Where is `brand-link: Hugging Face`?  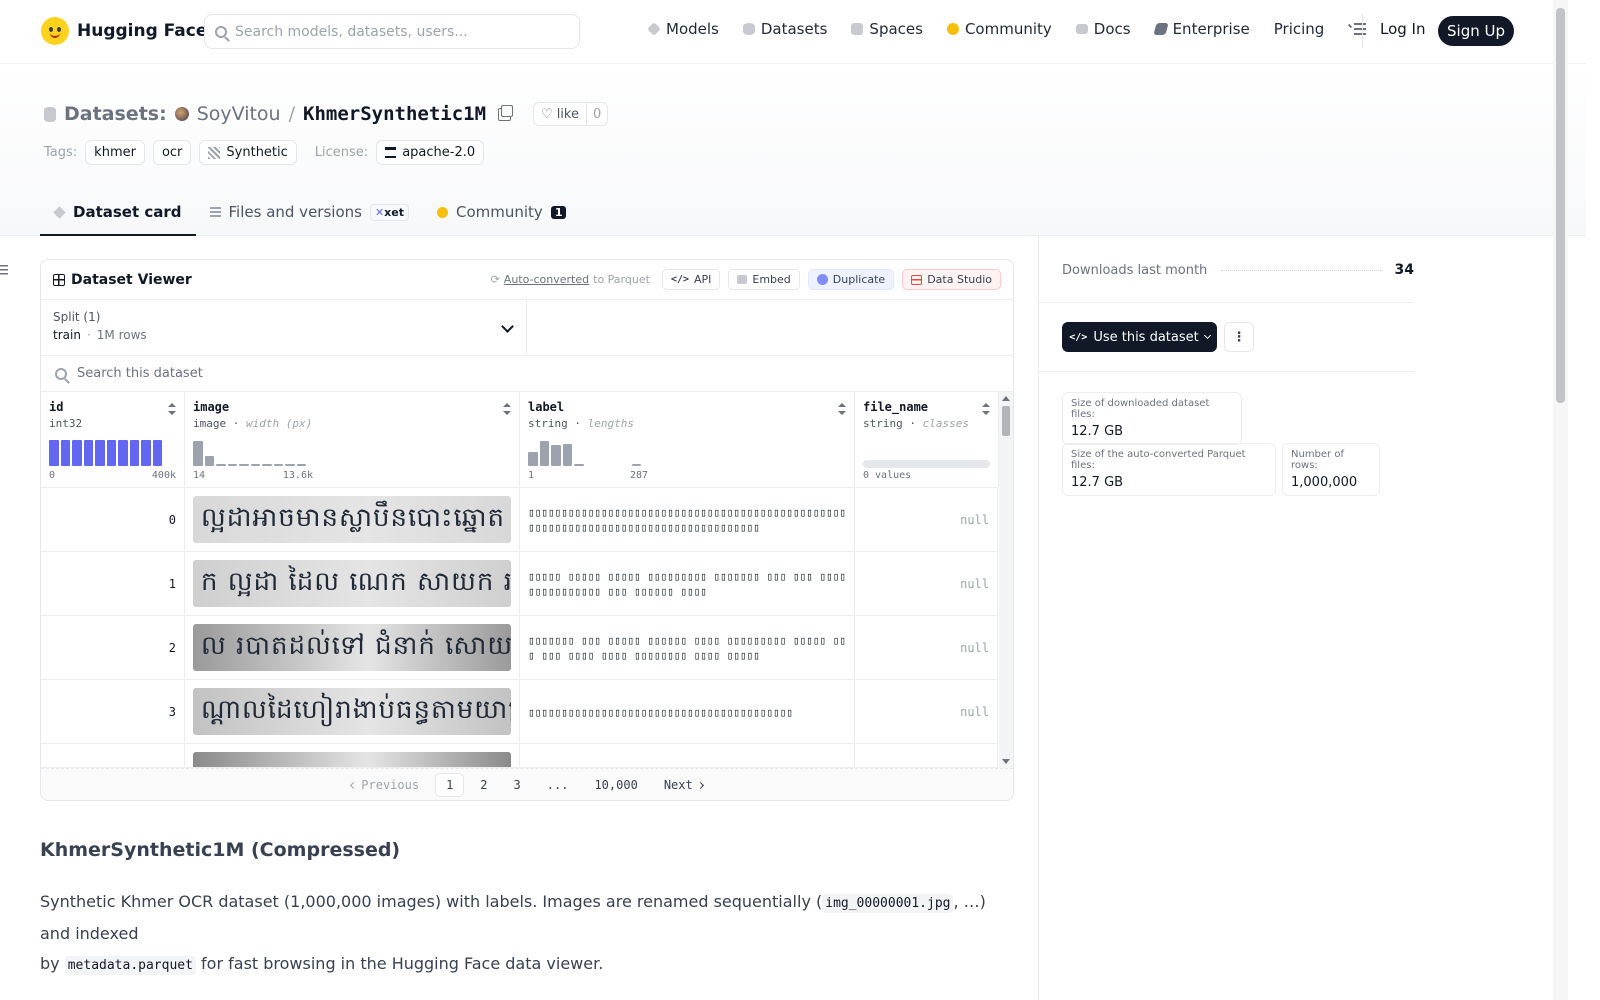 brand-link: Hugging Face is located at coordinates (124, 31).